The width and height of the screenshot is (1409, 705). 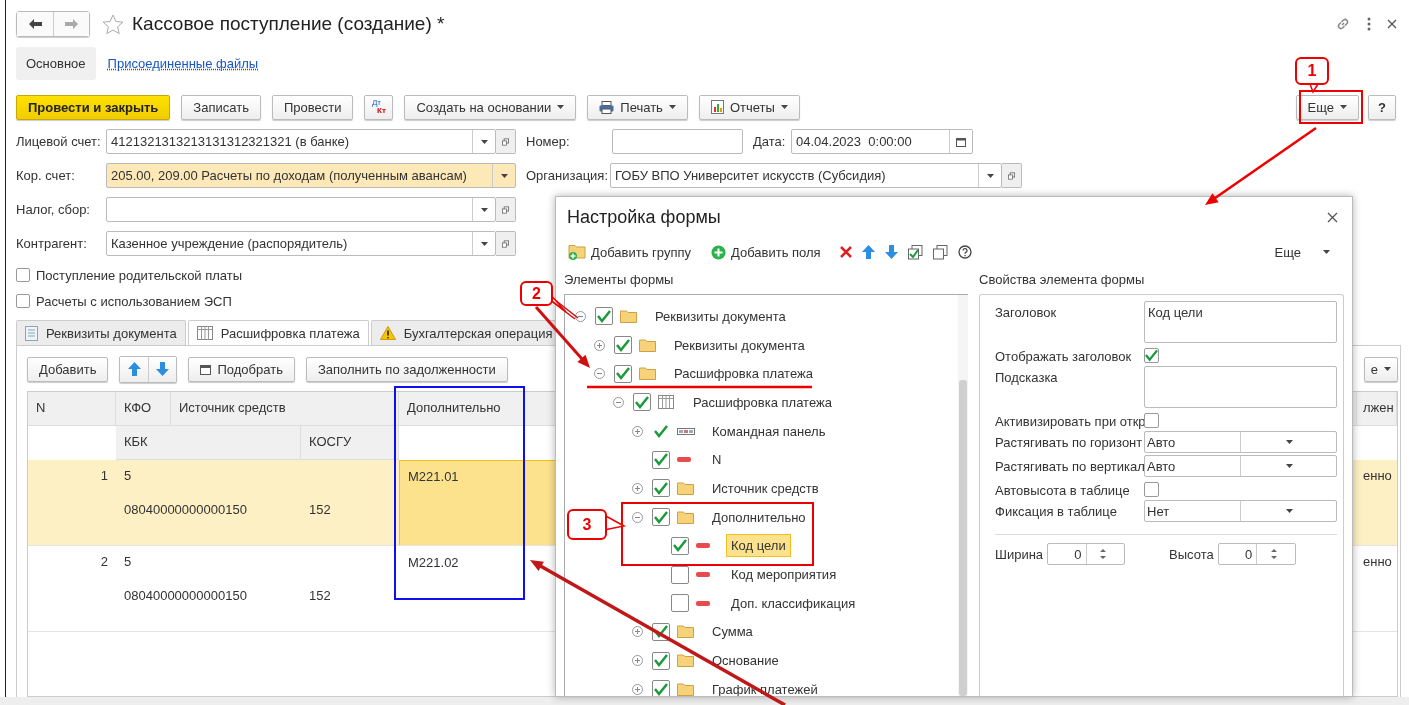 I want to click on toolbar-button: Добавить поля, so click(x=766, y=252).